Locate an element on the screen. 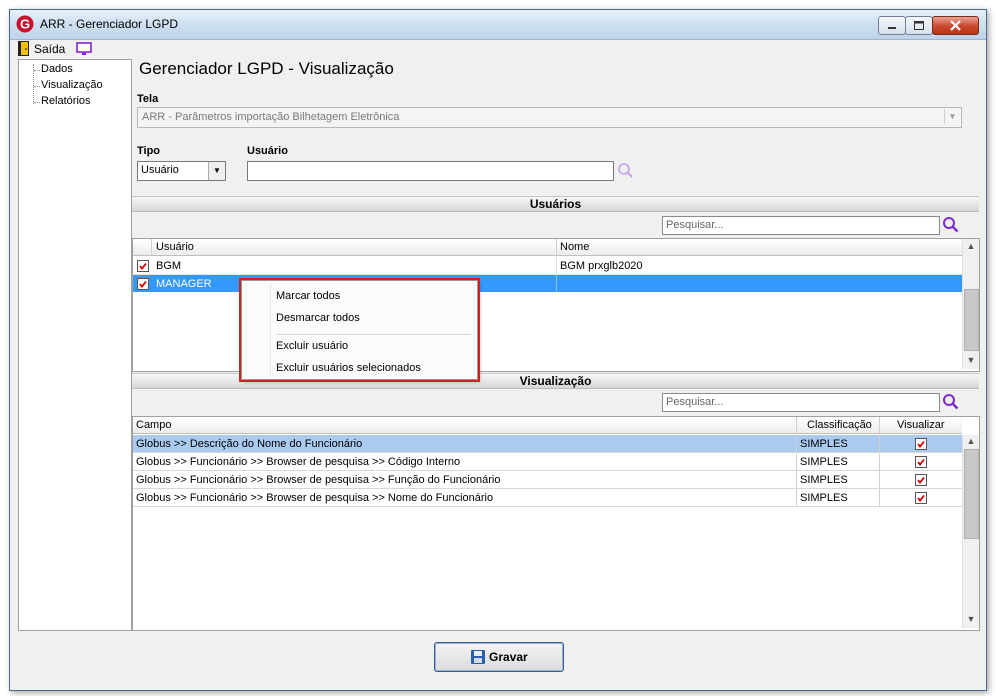 This screenshot has width=996, height=696. maximize-icon is located at coordinates (919, 25).